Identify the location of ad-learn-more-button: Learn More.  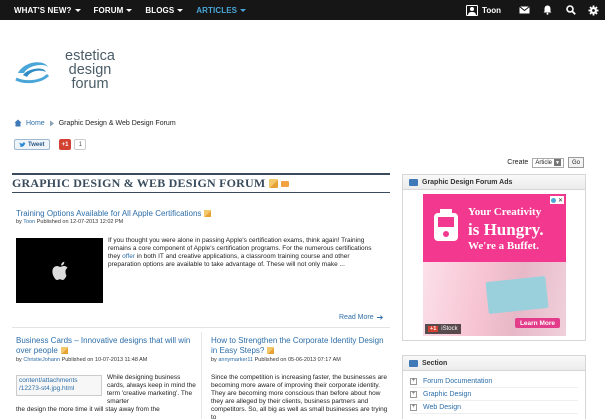
(537, 323).